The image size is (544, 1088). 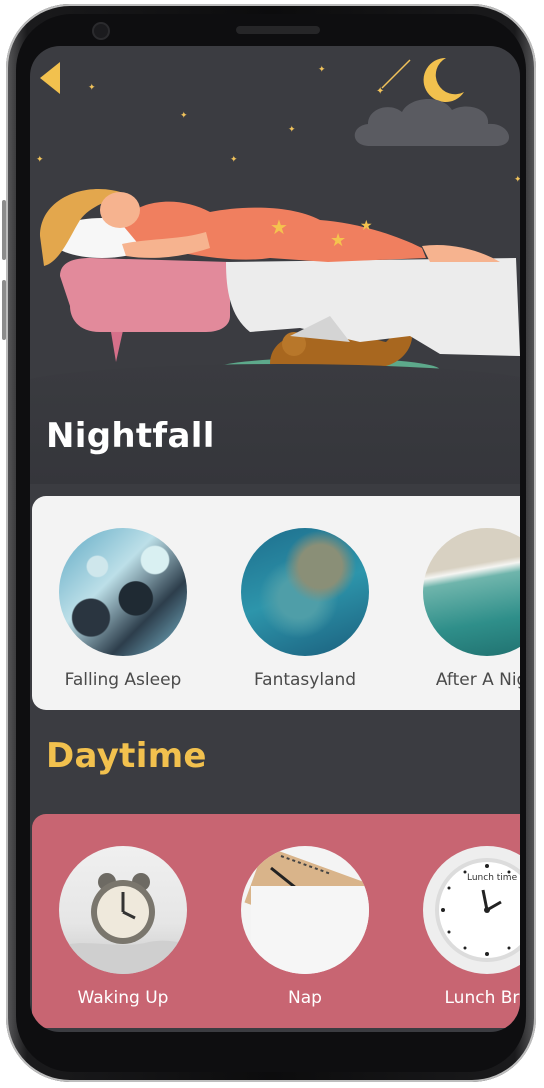 I want to click on track-after-a-night: After A Nigh, so click(x=471, y=613).